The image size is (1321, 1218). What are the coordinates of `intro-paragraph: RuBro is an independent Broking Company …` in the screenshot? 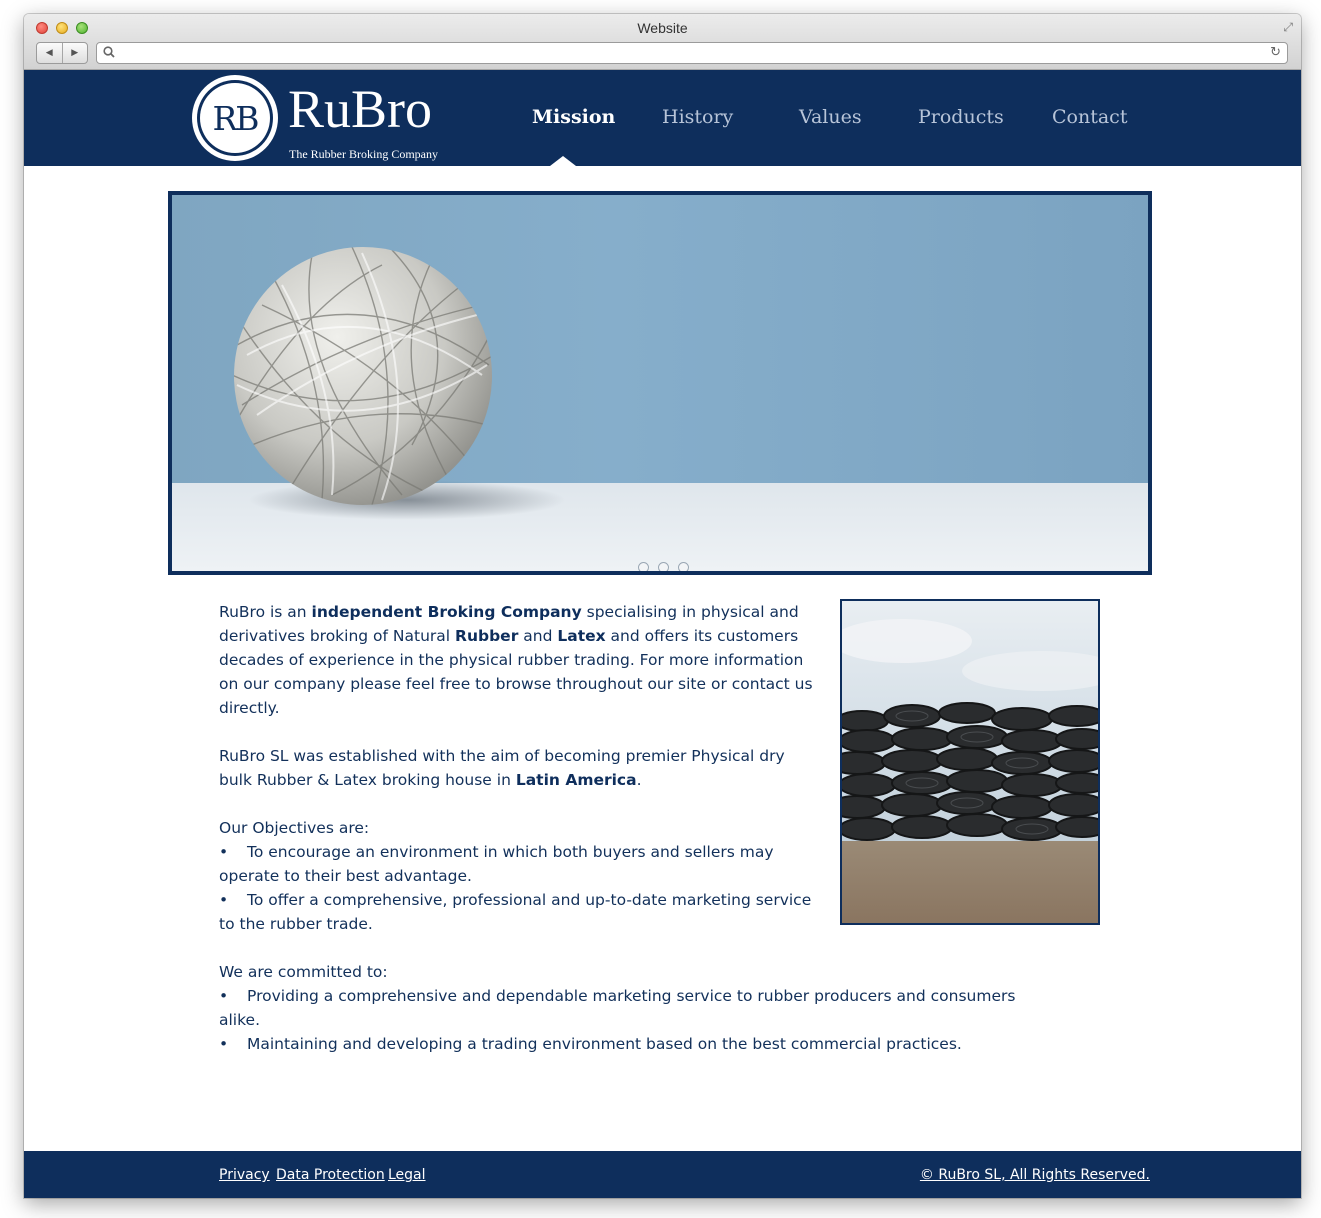 It's located at (516, 660).